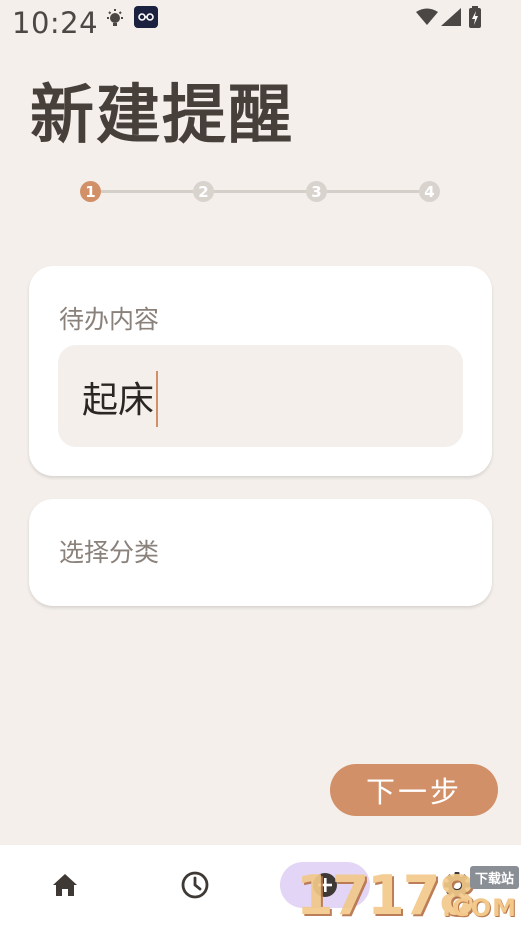 The width and height of the screenshot is (521, 926). I want to click on battery-charging-icon, so click(475, 17).